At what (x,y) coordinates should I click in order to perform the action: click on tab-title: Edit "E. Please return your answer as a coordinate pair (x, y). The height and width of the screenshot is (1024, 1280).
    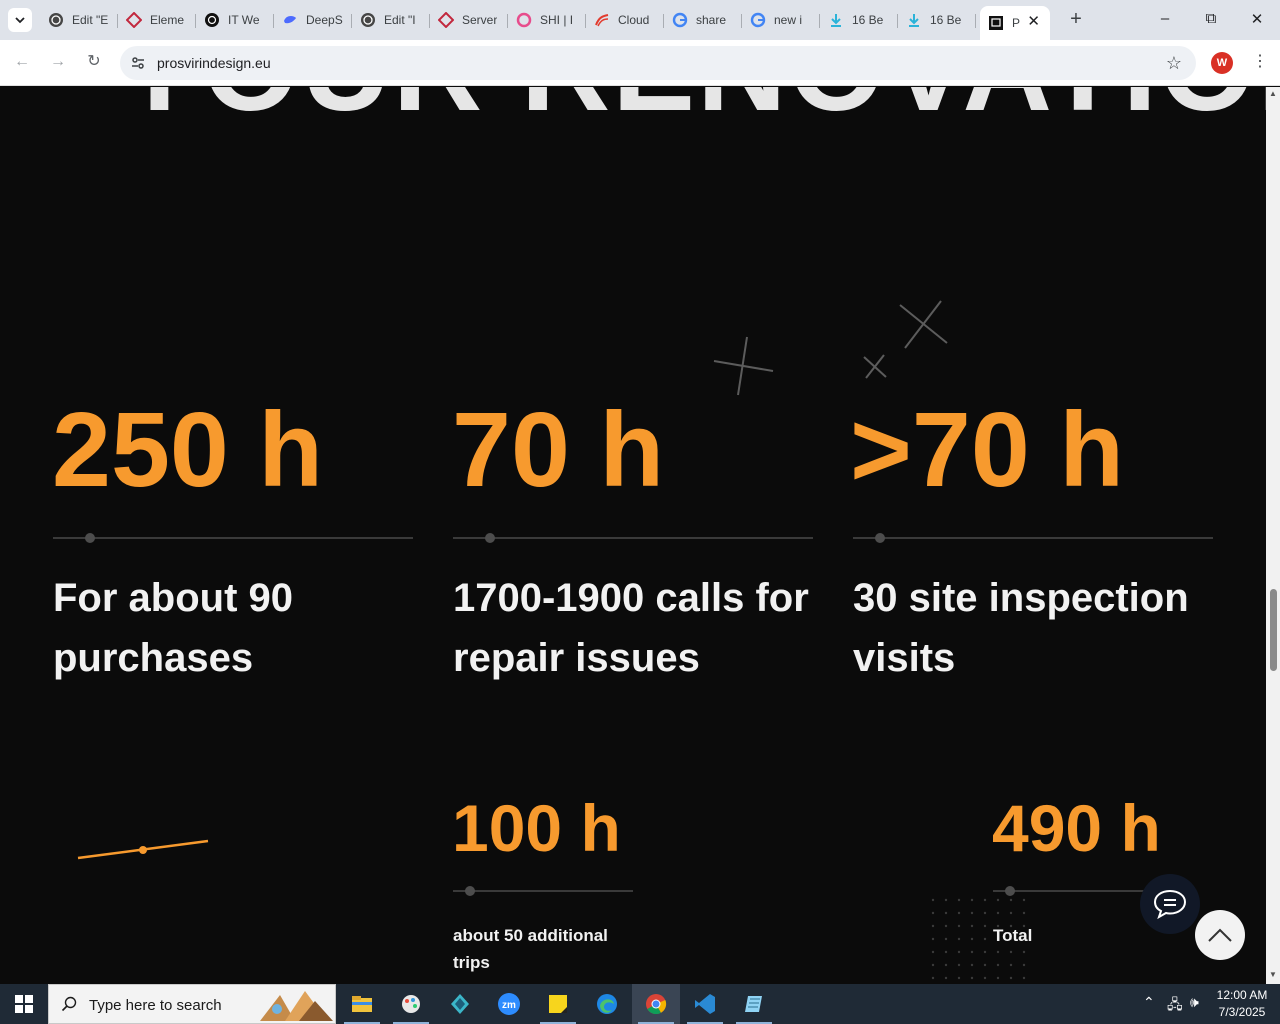
    Looking at the image, I should click on (90, 20).